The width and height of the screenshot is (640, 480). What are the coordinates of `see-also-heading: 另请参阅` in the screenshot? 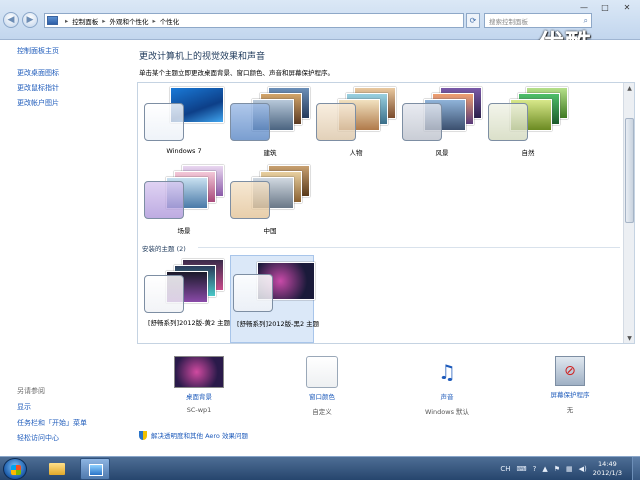 It's located at (31, 391).